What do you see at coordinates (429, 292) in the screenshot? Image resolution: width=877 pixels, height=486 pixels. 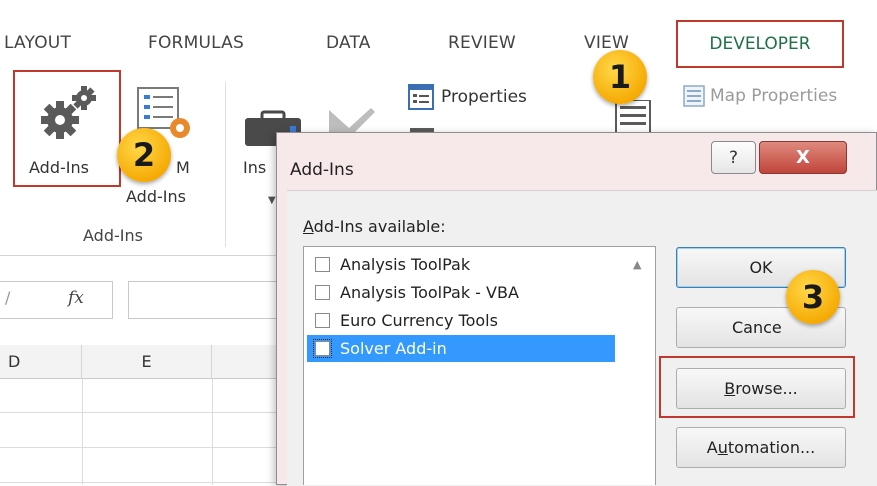 I see `list-item-label: Analysis ToolPak - VBA` at bounding box center [429, 292].